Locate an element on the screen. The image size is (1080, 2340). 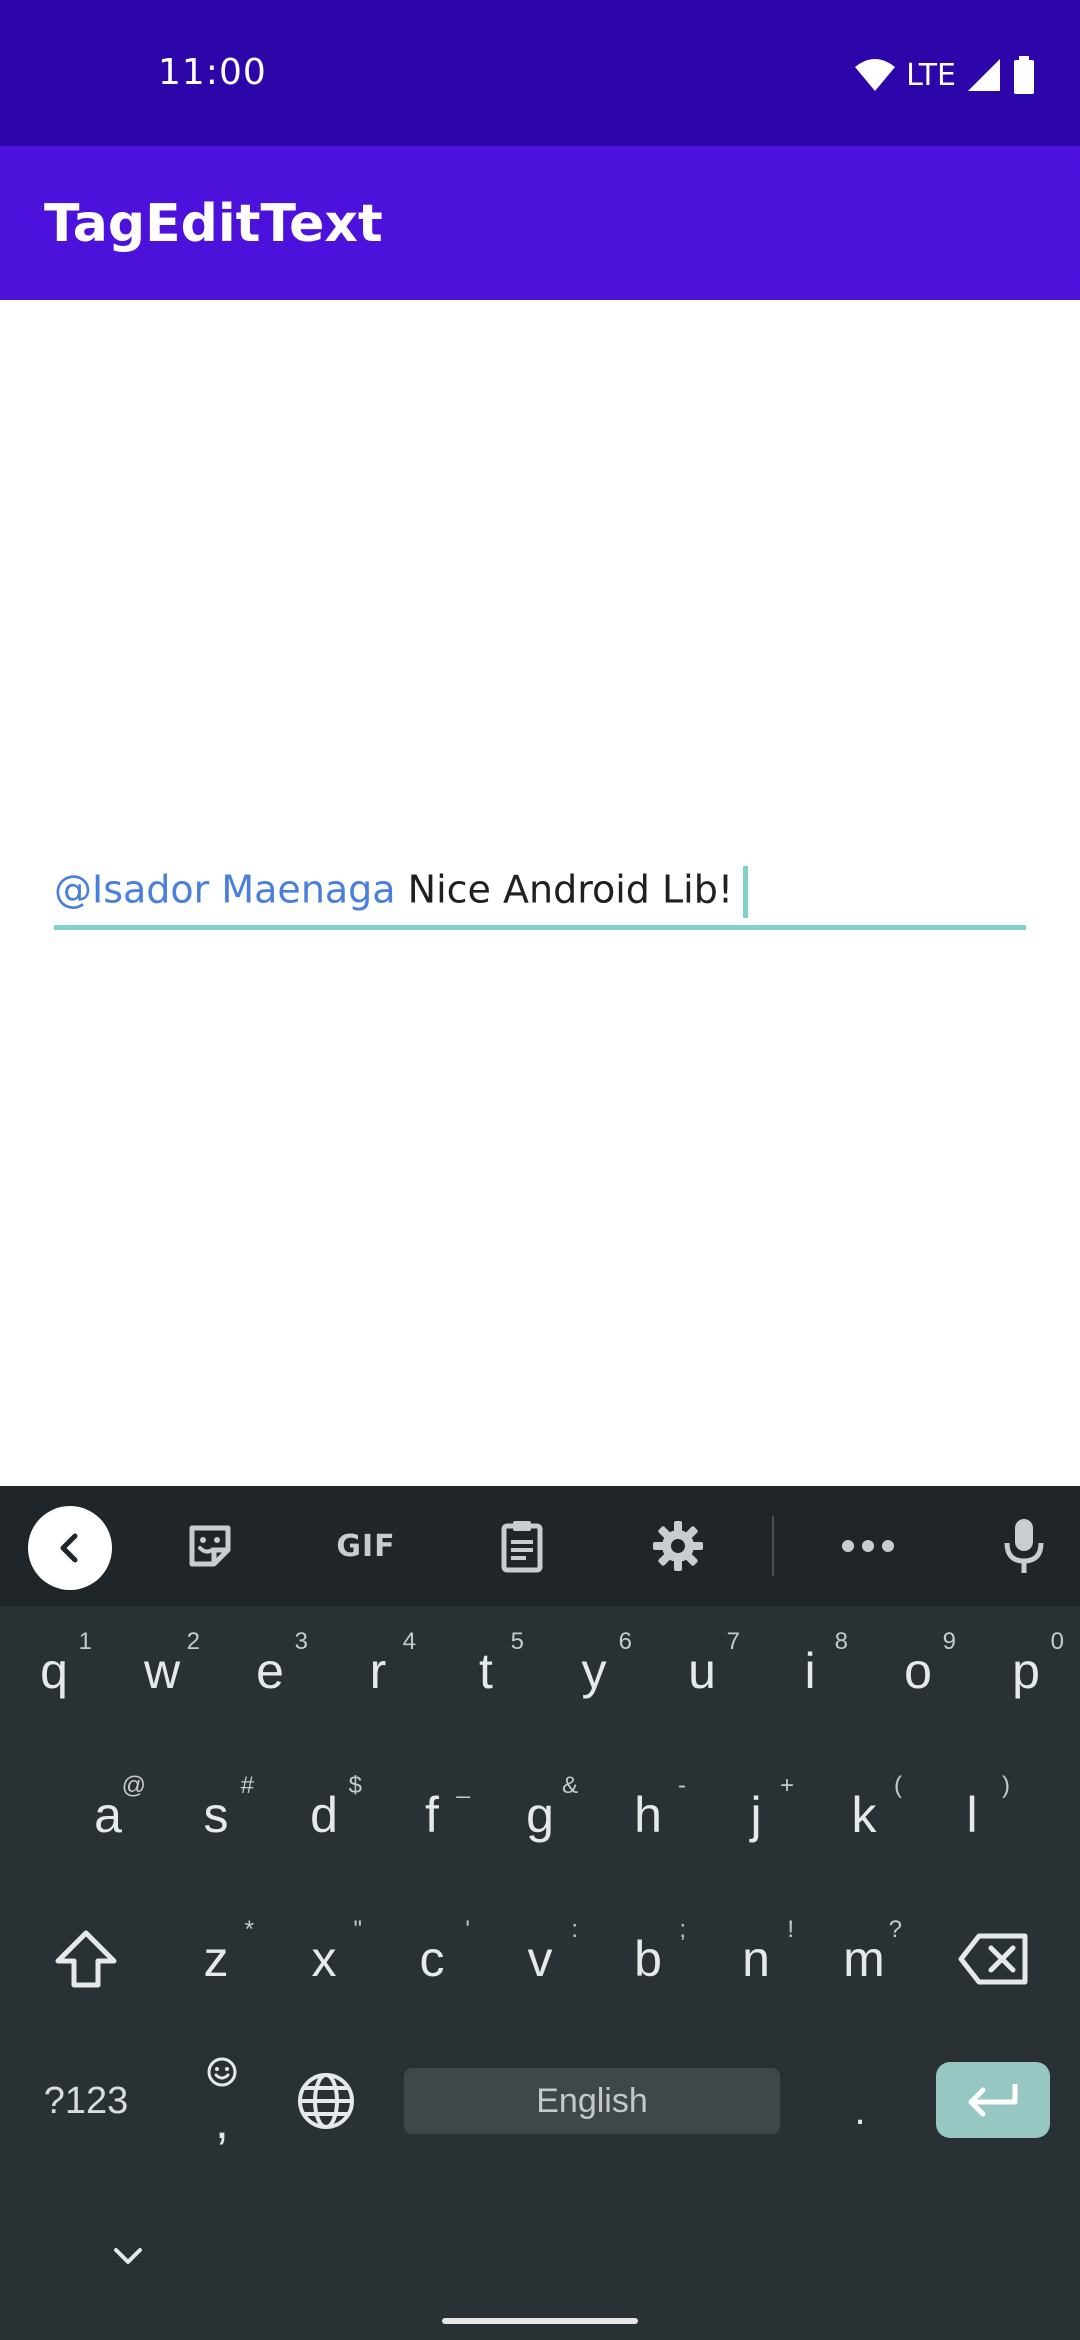
more-icon is located at coordinates (868, 1546).